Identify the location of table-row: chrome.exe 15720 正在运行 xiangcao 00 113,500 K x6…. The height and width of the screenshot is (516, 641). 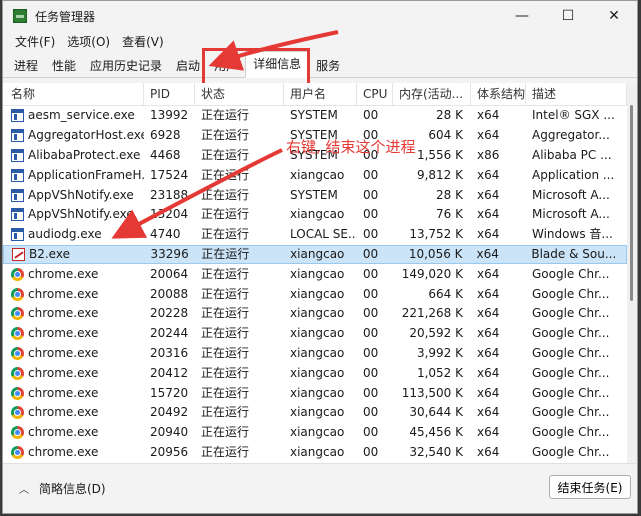
(315, 393).